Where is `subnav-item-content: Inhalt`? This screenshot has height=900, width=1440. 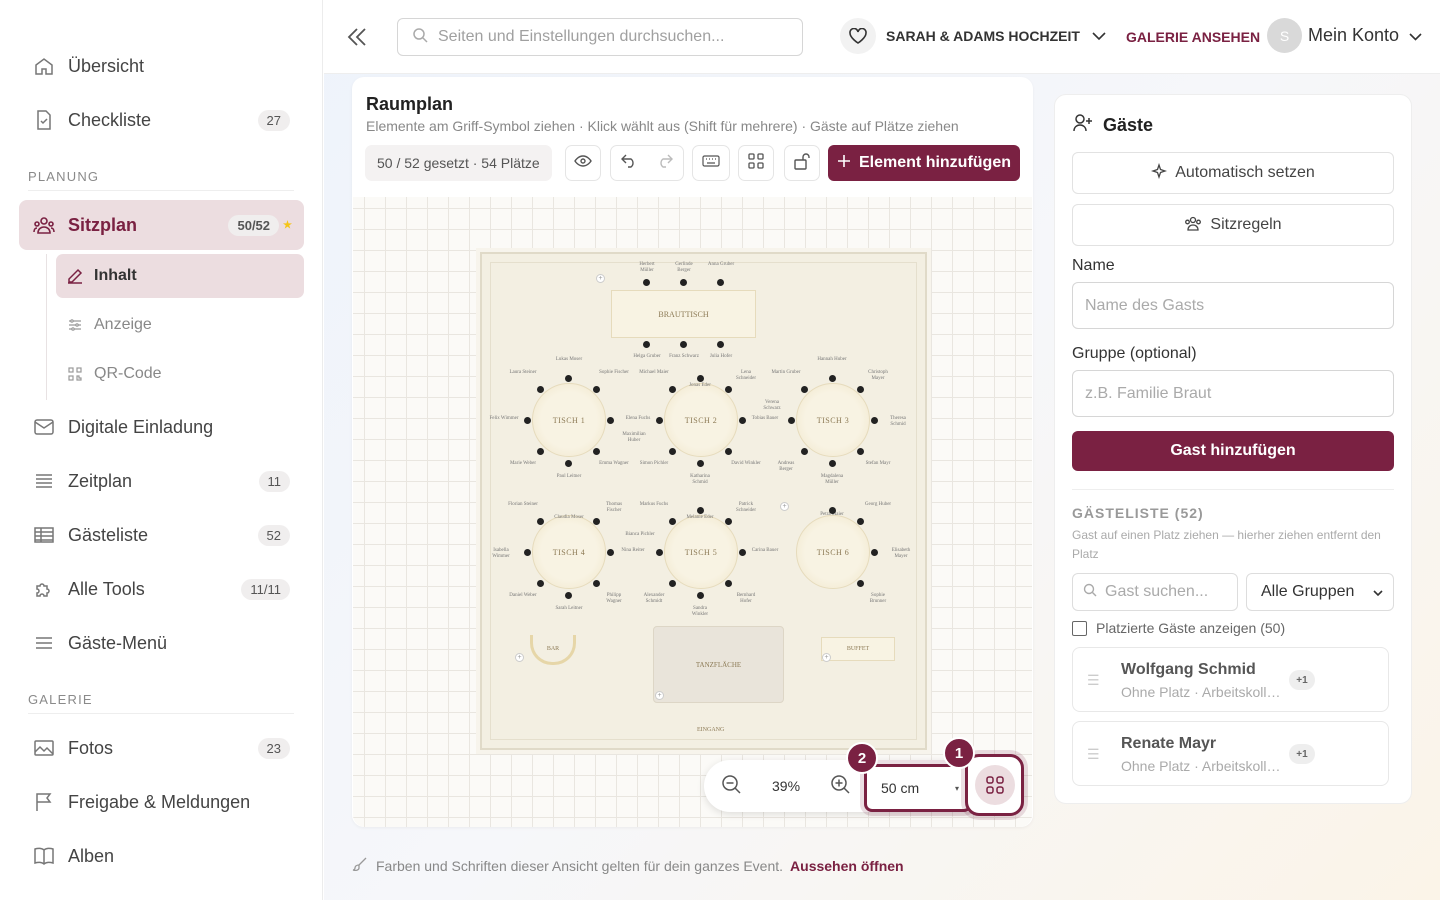
subnav-item-content: Inhalt is located at coordinates (180, 276).